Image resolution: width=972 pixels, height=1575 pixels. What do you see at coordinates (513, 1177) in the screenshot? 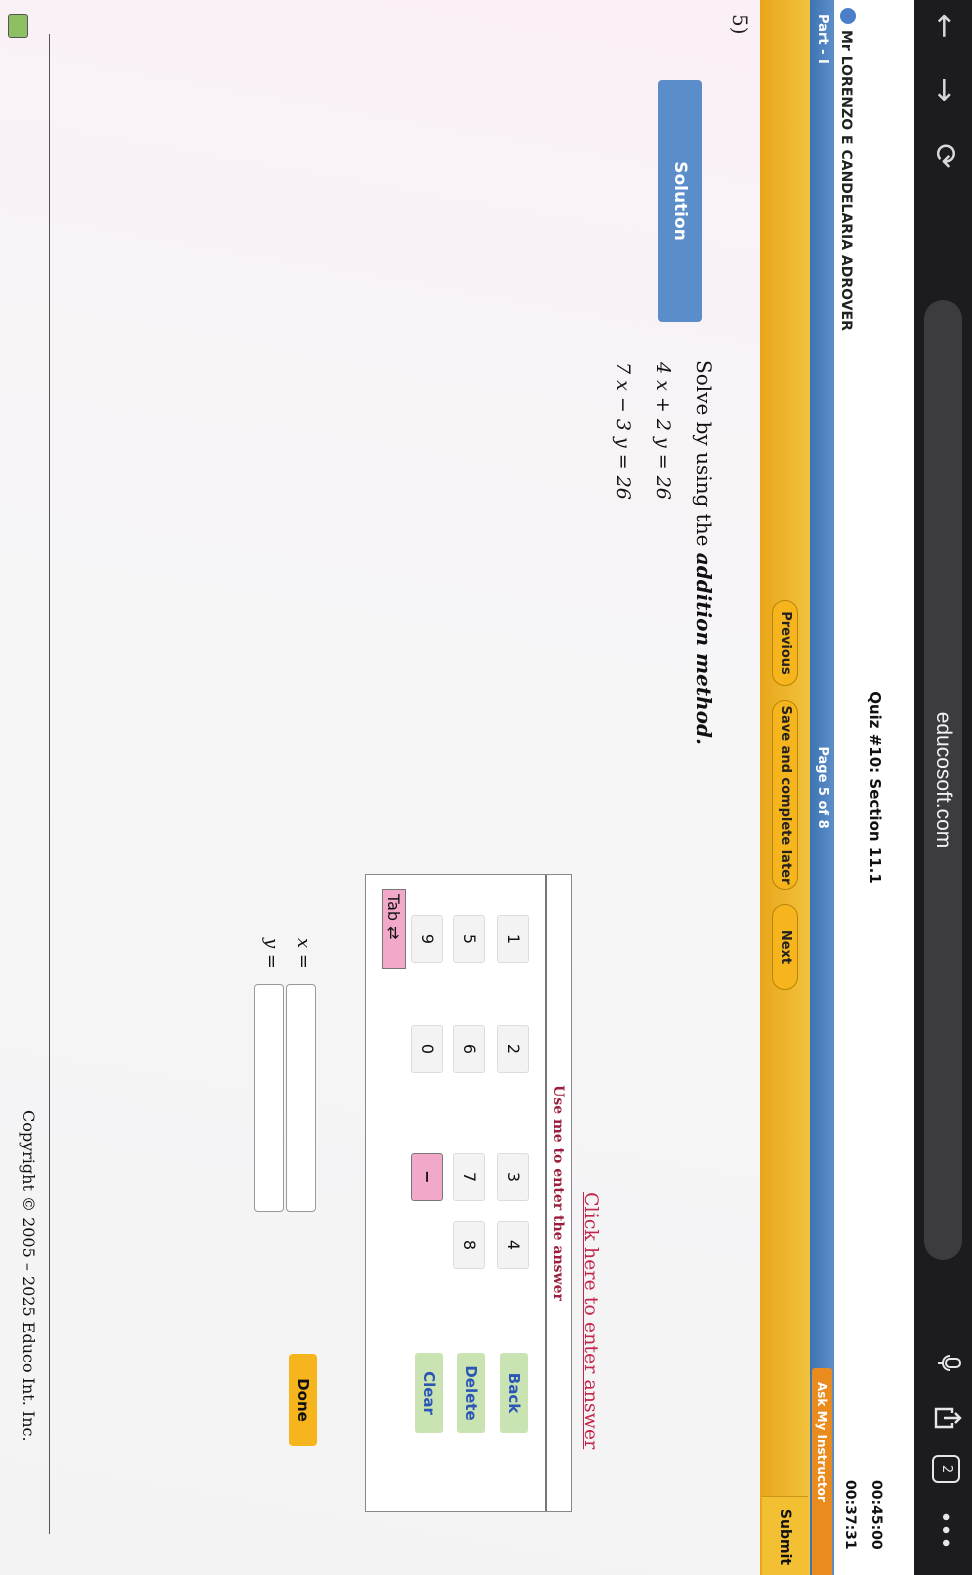
I see `key-3: 3` at bounding box center [513, 1177].